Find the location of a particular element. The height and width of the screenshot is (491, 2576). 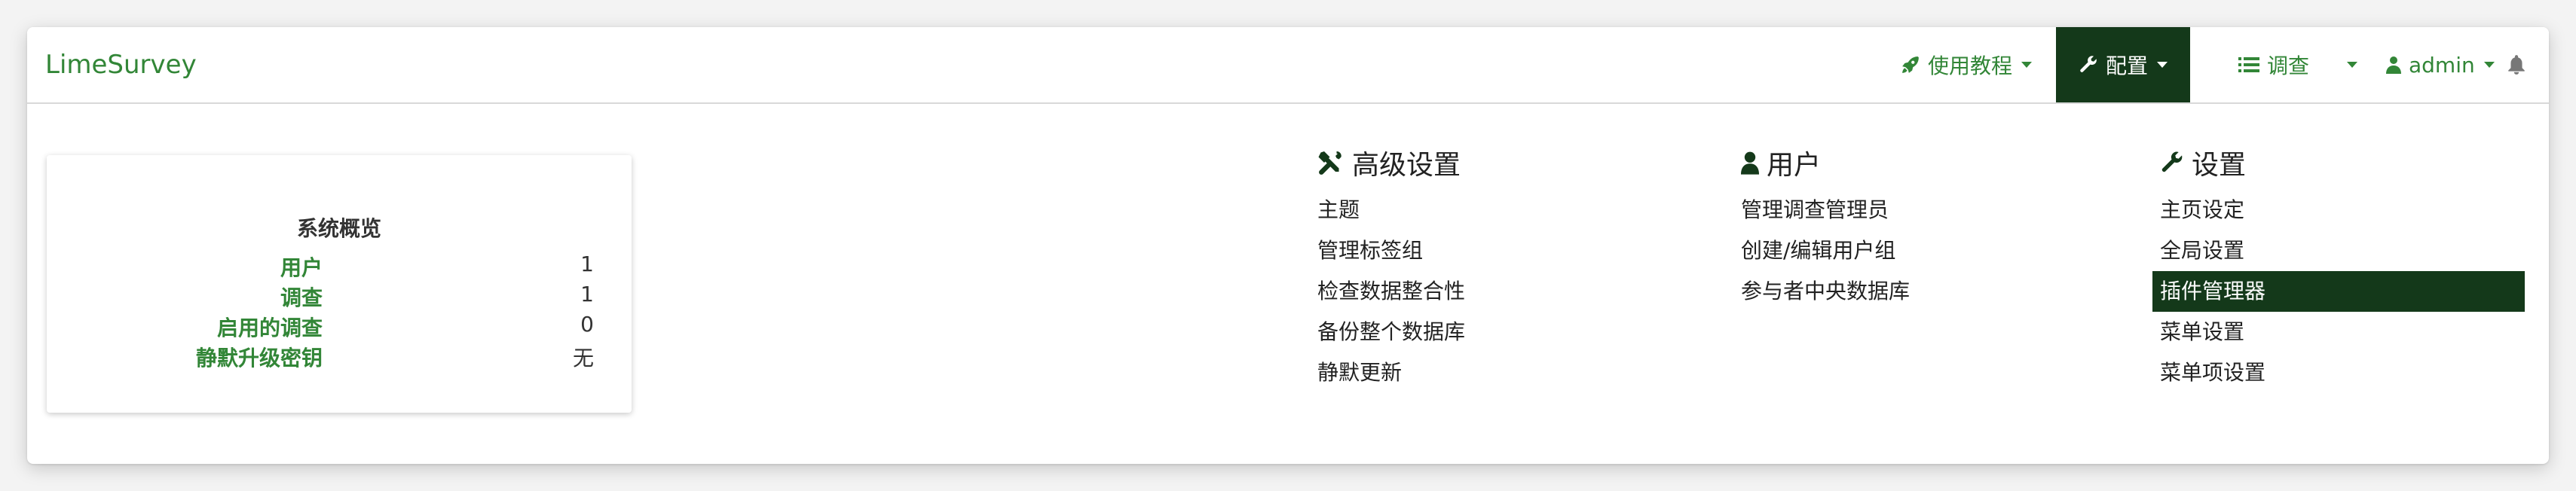

menu-link-home-settings: 主页设定 is located at coordinates (2338, 210).